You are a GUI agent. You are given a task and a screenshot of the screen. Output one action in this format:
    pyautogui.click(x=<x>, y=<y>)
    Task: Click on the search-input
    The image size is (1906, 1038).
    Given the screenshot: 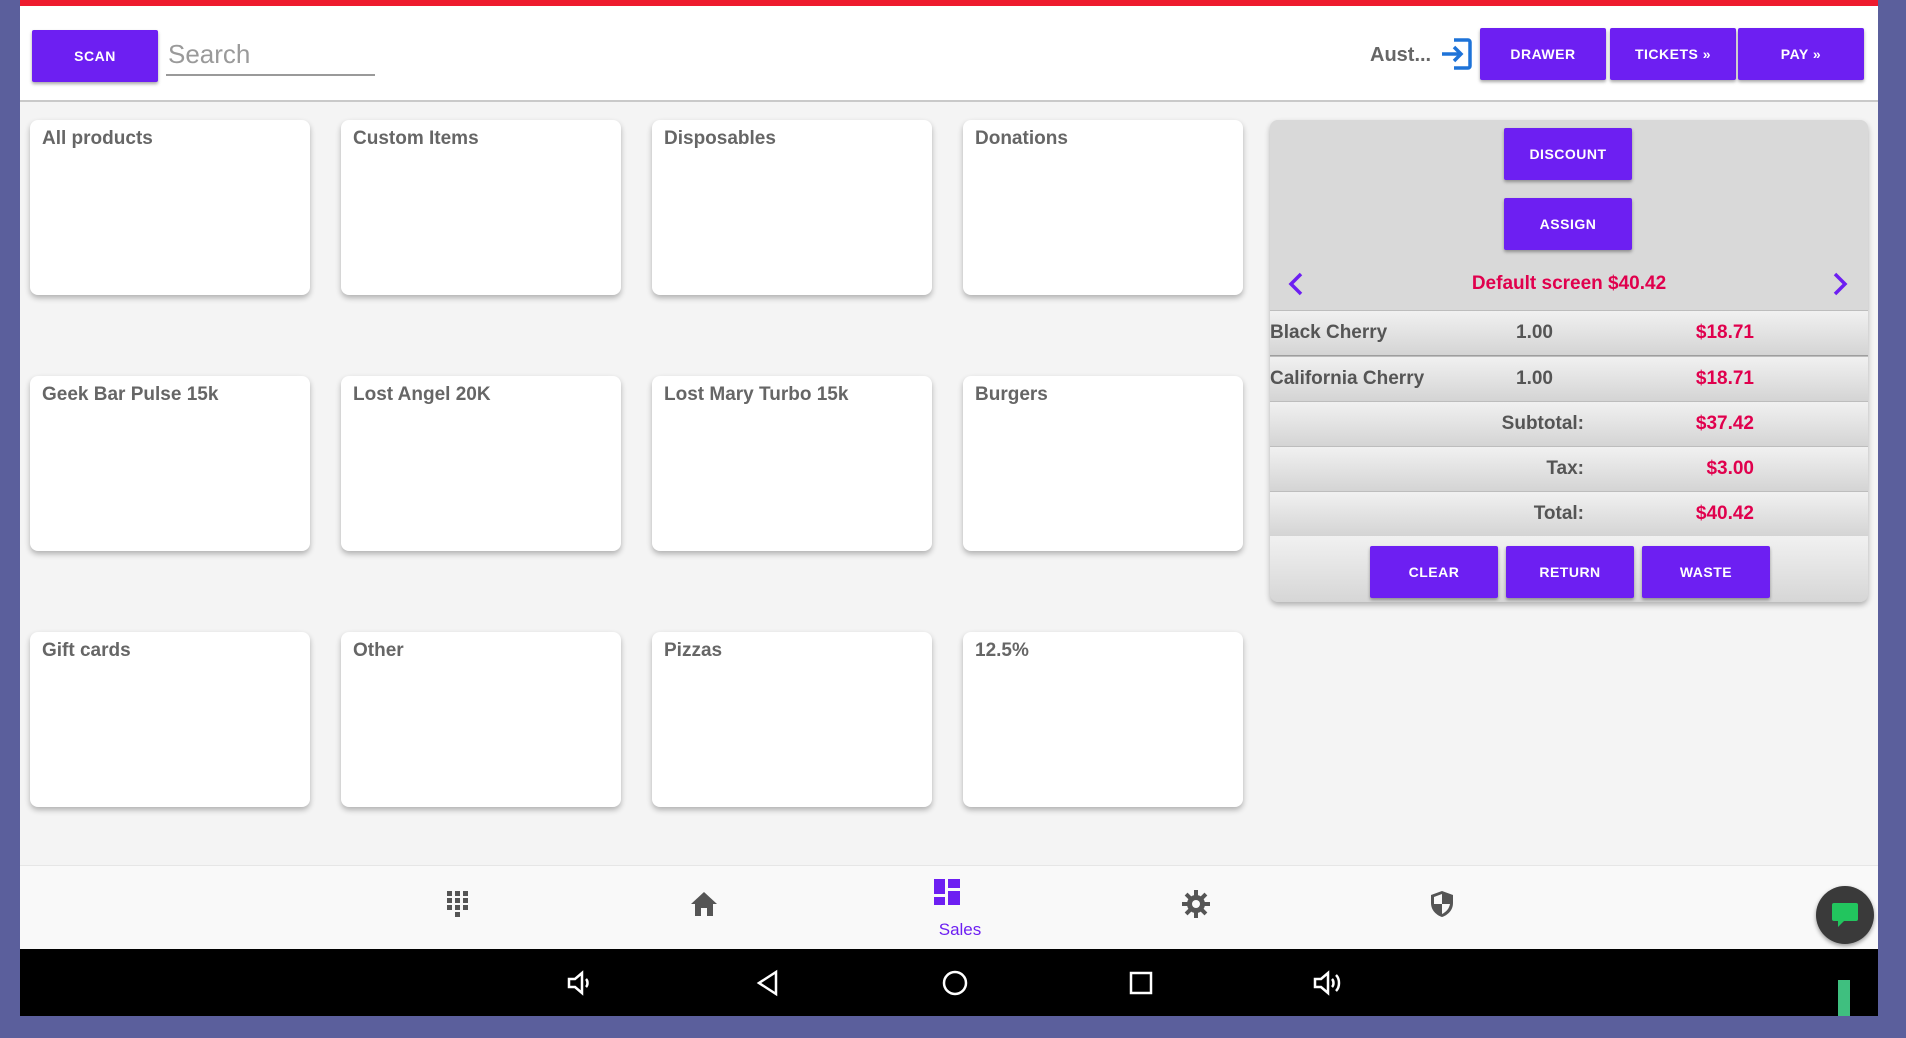 What is the action you would take?
    pyautogui.click(x=270, y=55)
    